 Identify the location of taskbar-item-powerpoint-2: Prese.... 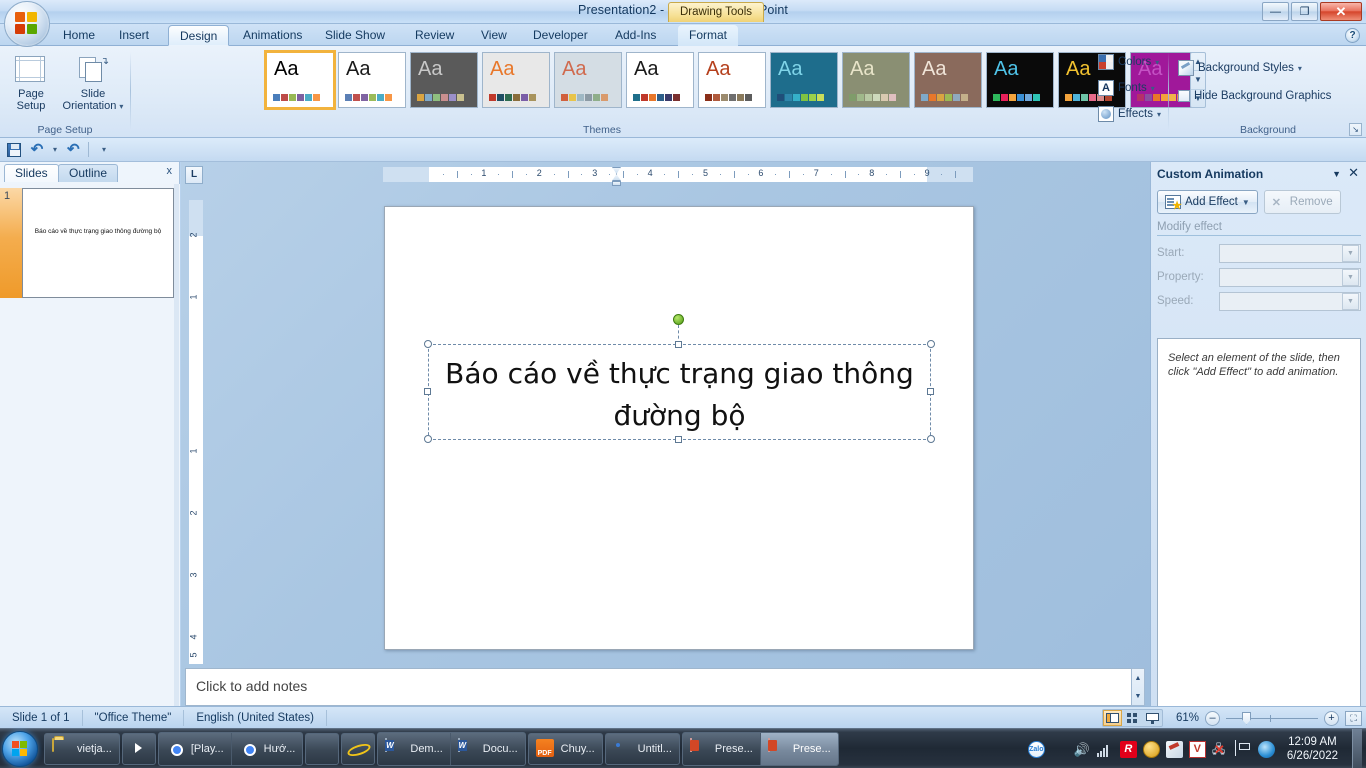
(799, 749).